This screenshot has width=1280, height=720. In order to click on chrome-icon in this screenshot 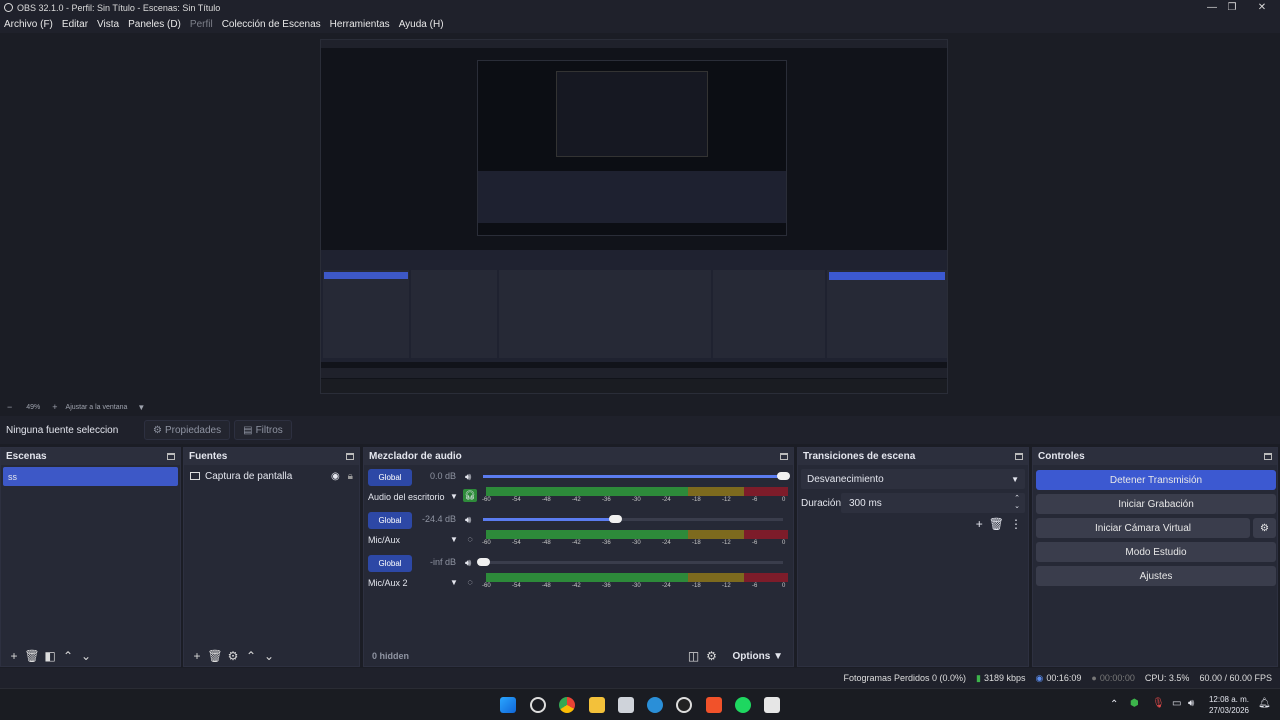, I will do `click(567, 705)`.